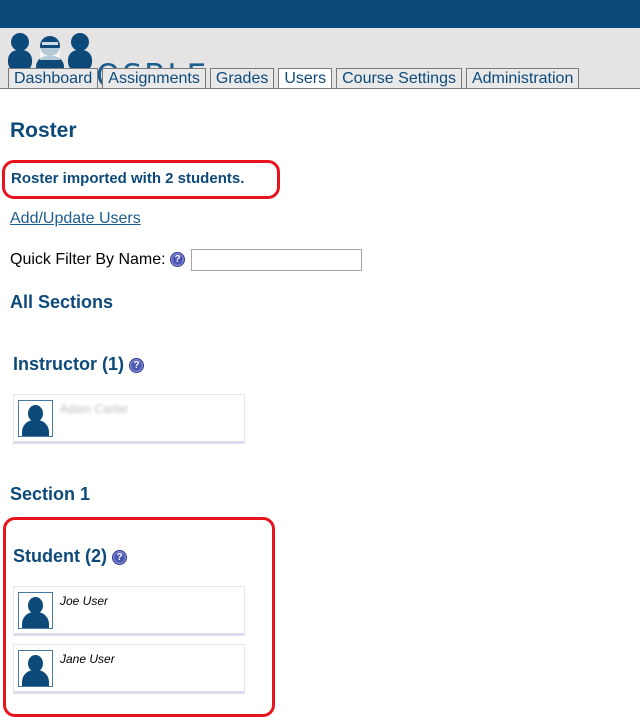  I want to click on tab-dashboard: Dashboard, so click(53, 78).